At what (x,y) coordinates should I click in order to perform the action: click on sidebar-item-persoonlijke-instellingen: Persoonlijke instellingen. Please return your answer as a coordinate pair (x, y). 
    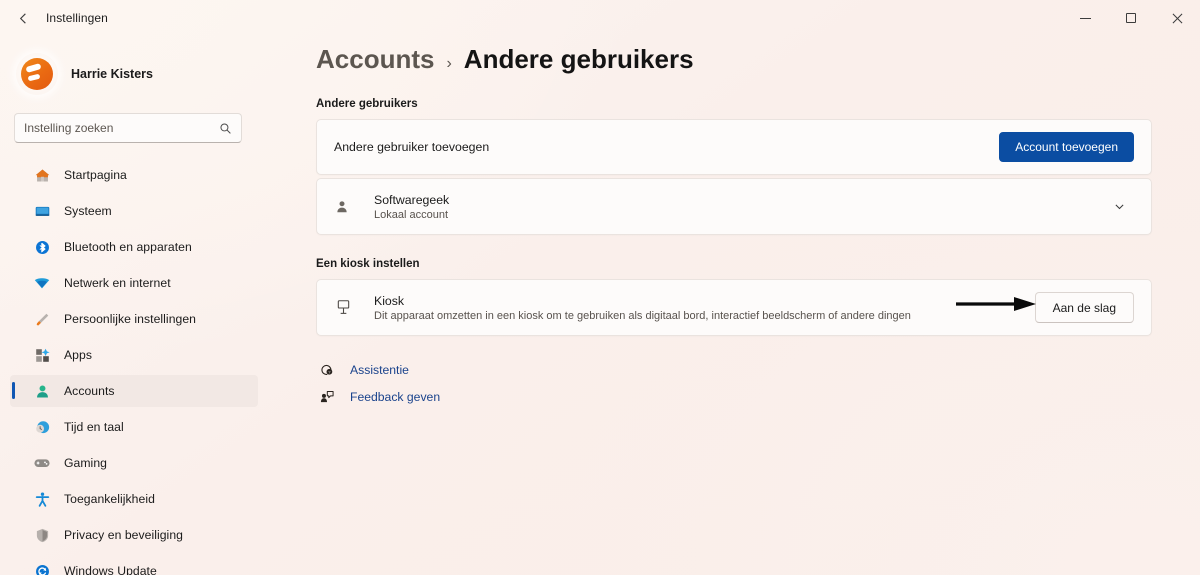
    Looking at the image, I should click on (134, 319).